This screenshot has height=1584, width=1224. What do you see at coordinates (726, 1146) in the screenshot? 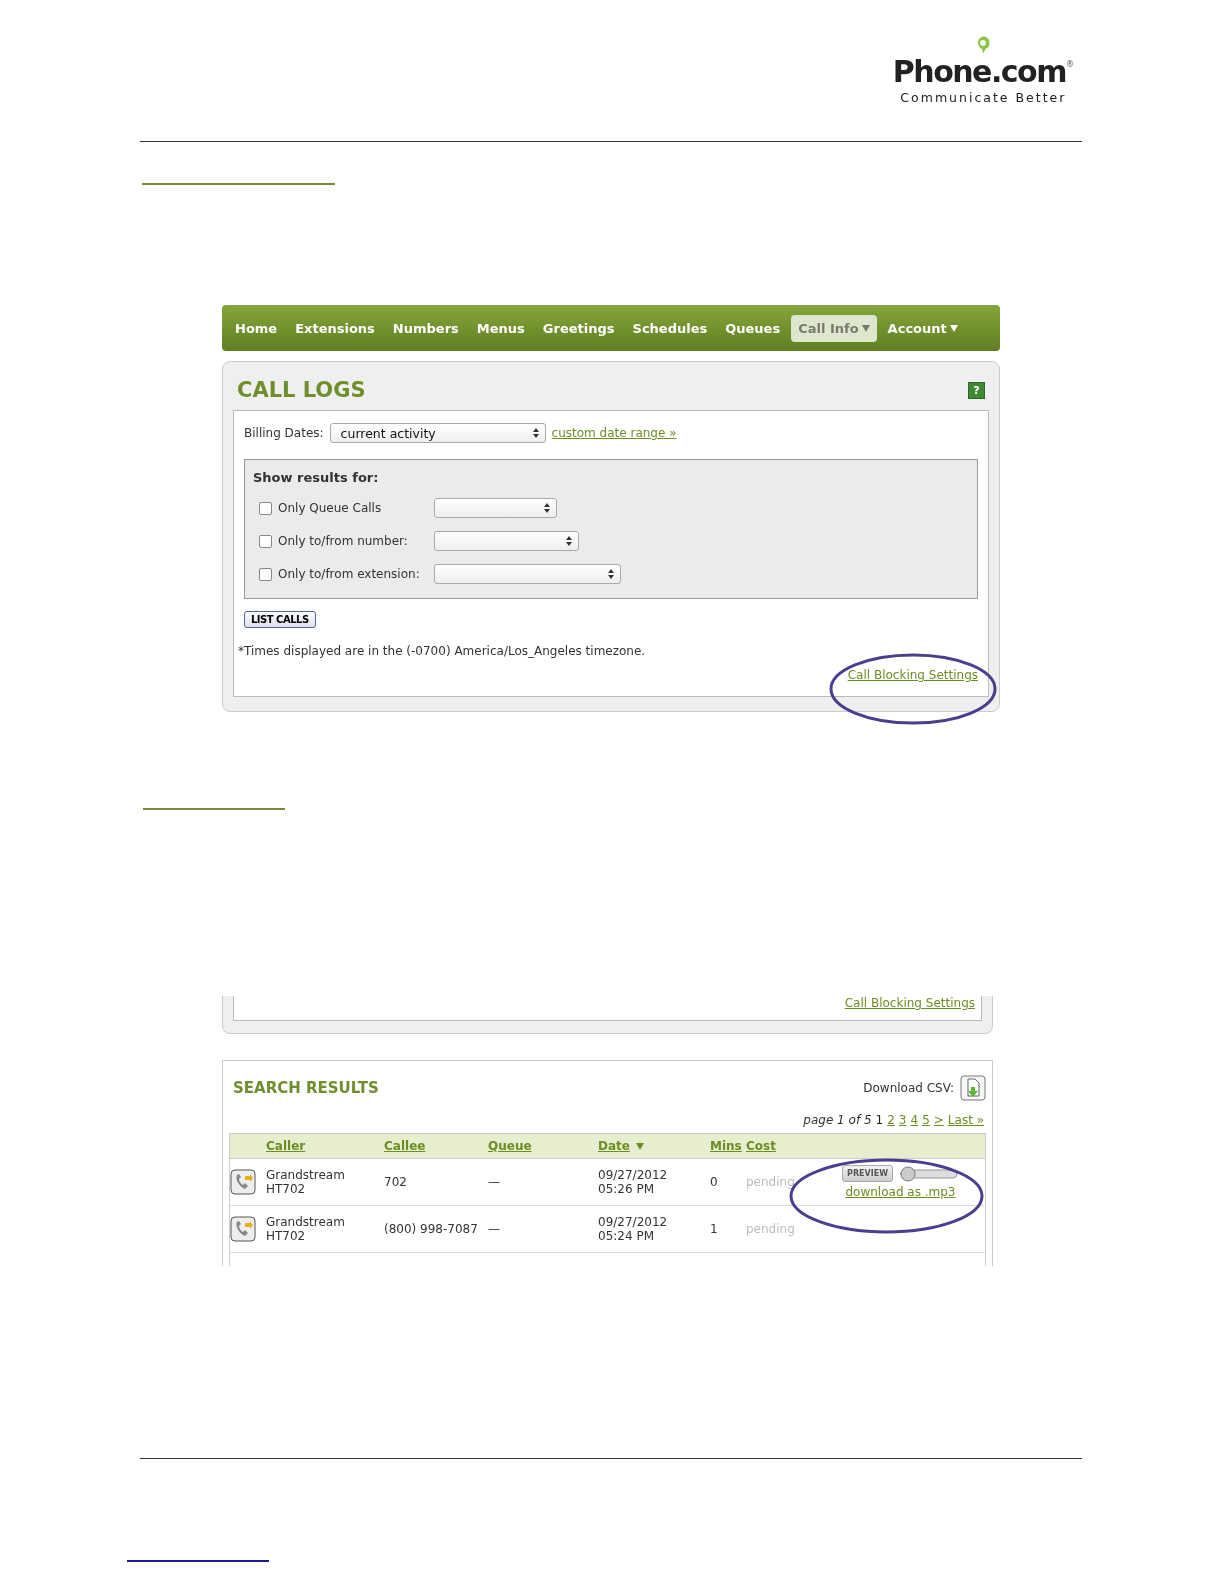
I see `column-header: Mins` at bounding box center [726, 1146].